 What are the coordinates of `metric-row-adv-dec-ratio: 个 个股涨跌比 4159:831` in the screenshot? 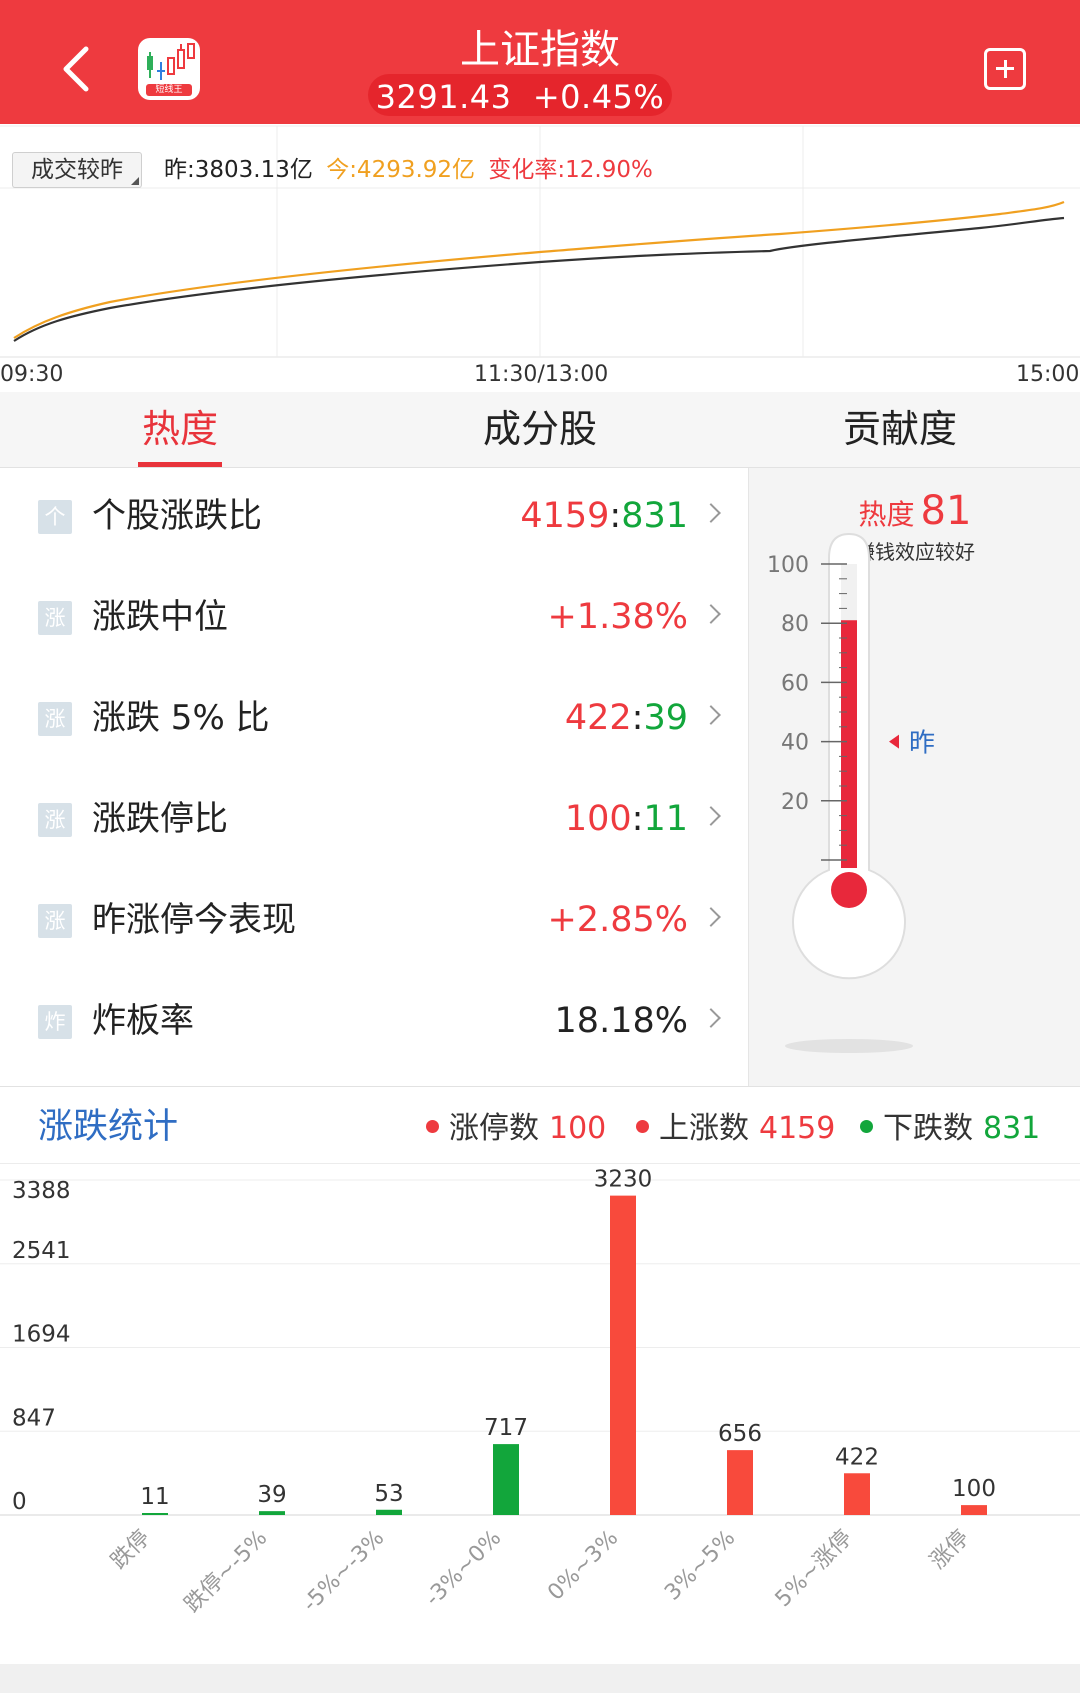 It's located at (374, 518).